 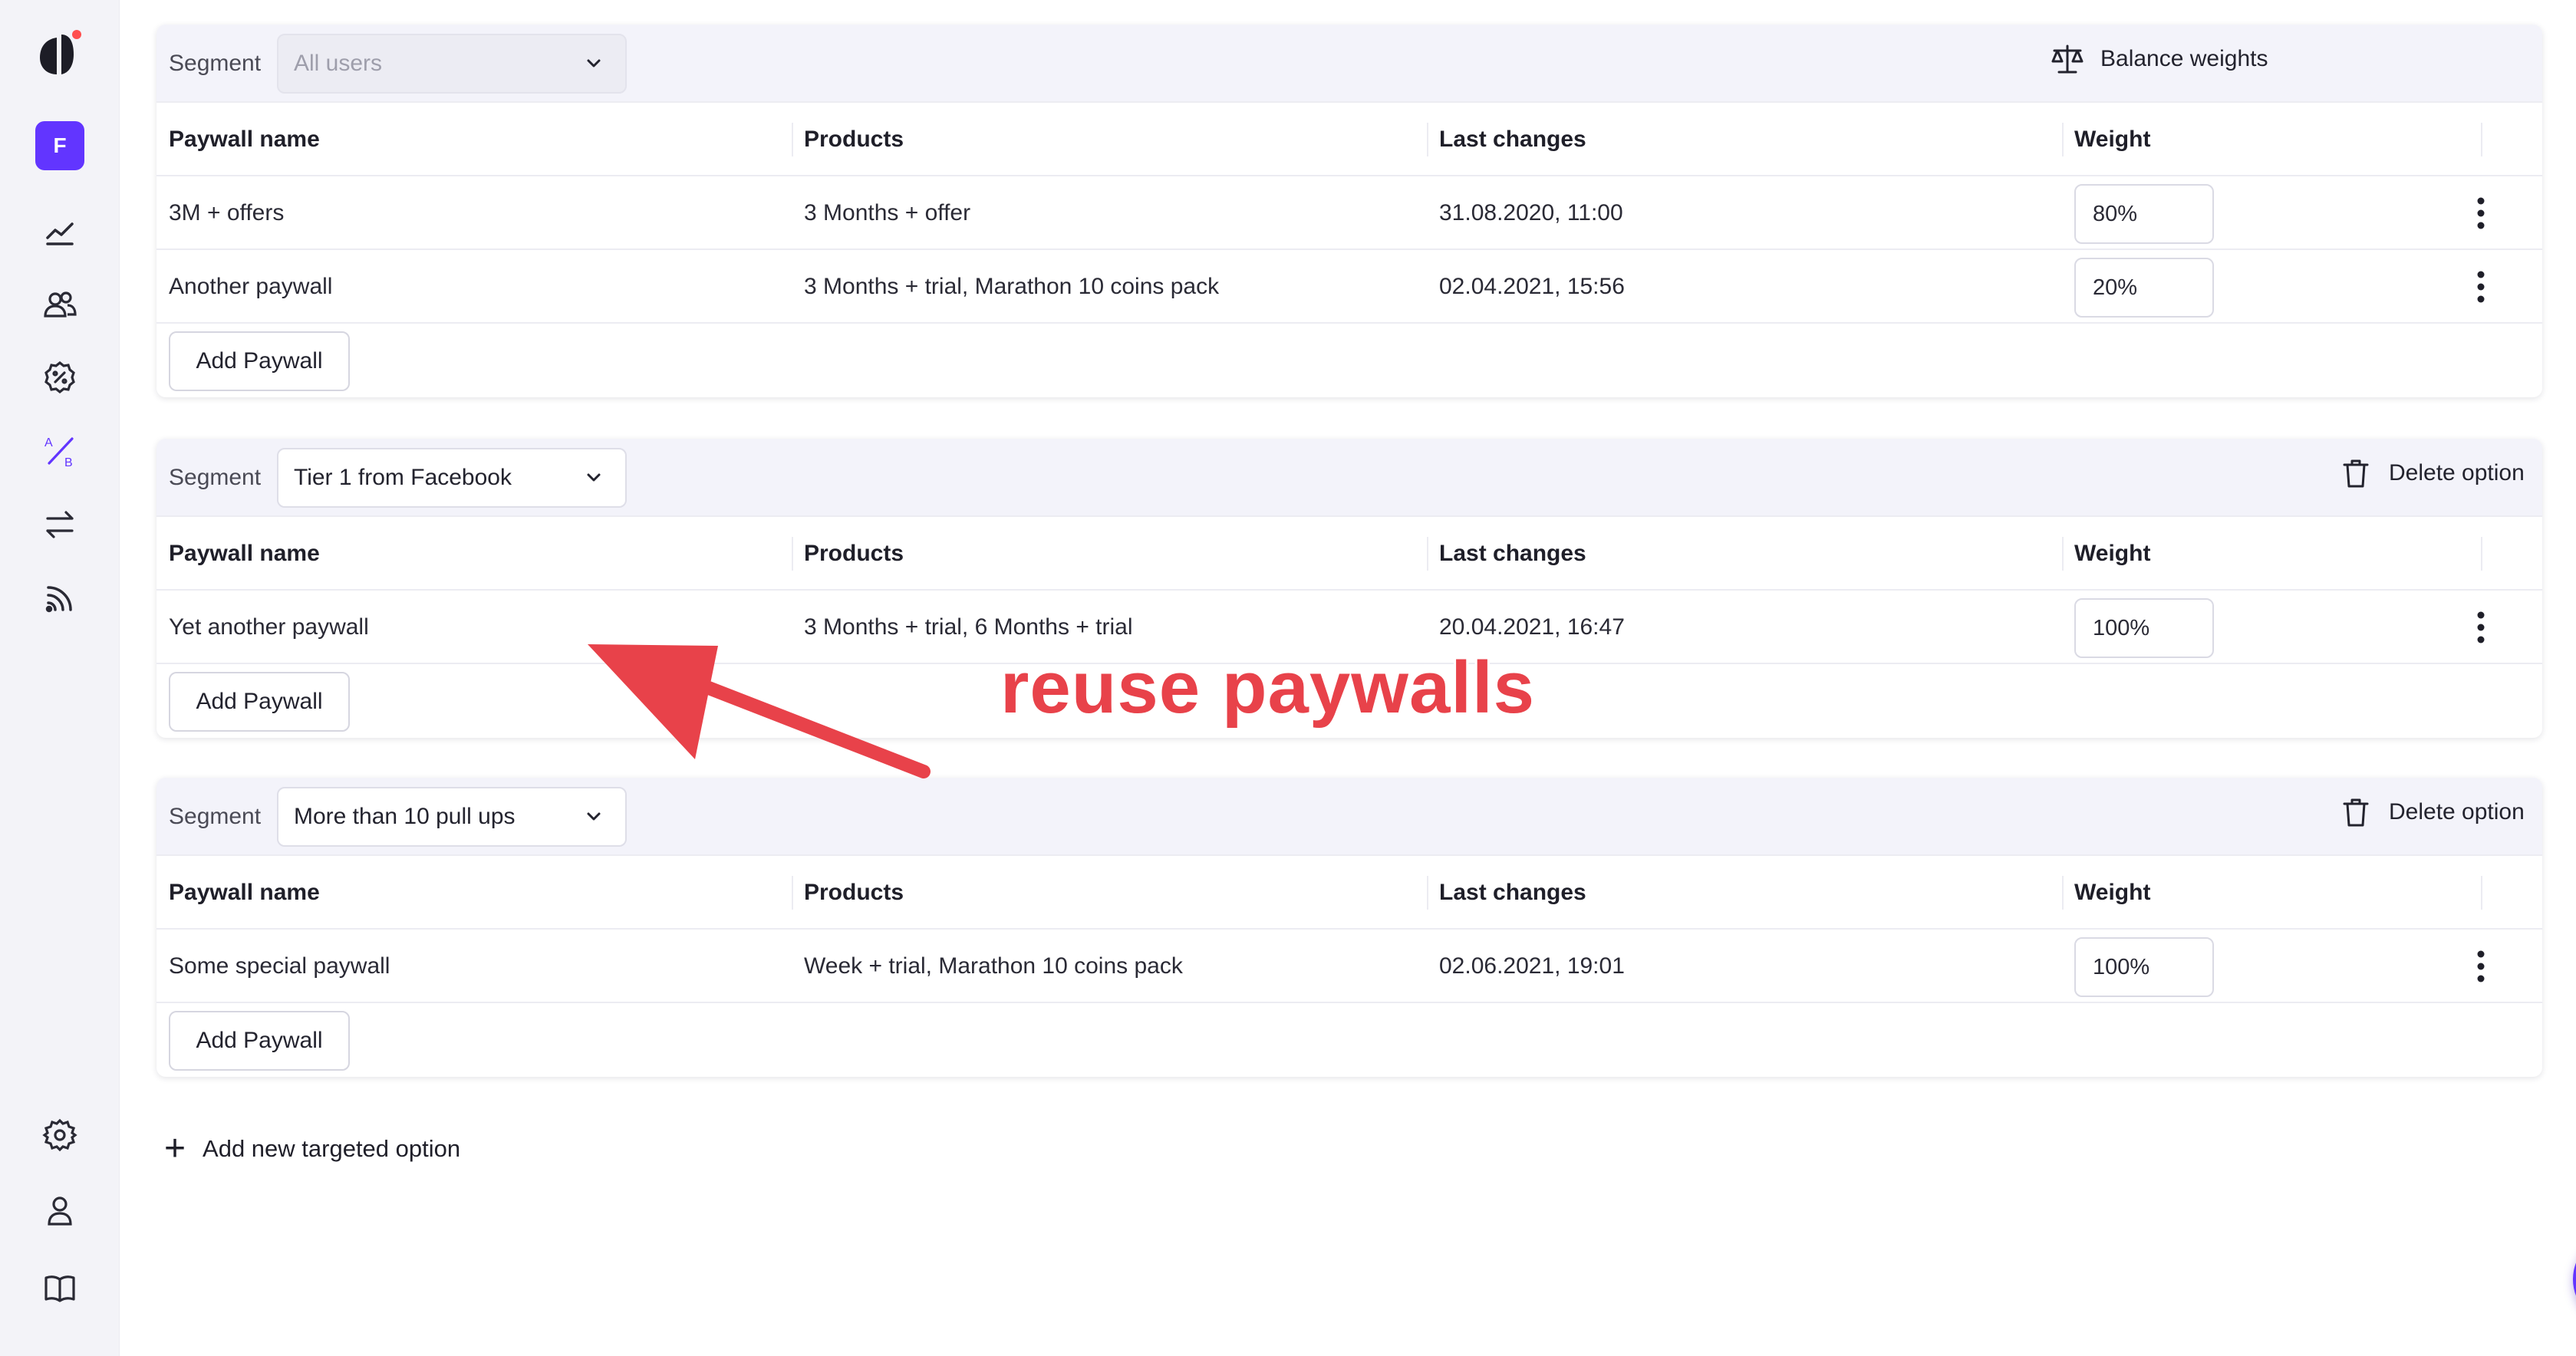 I want to click on balance-weights-button: Balance weights, so click(x=2159, y=59).